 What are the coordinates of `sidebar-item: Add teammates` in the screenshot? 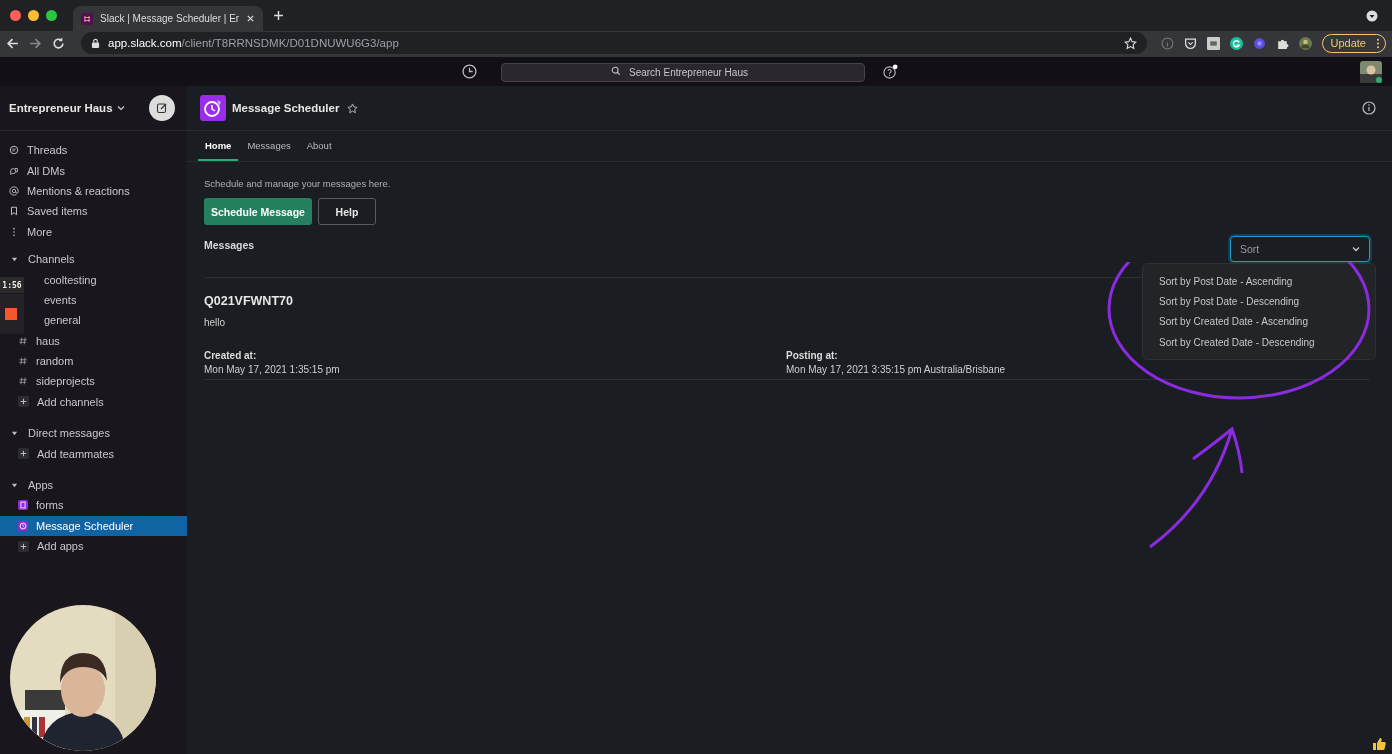 It's located at (93, 453).